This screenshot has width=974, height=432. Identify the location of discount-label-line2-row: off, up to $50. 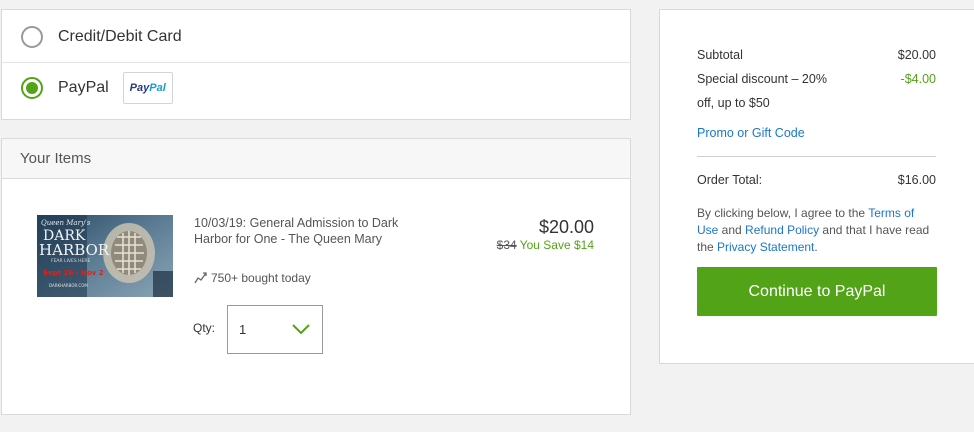
(816, 103).